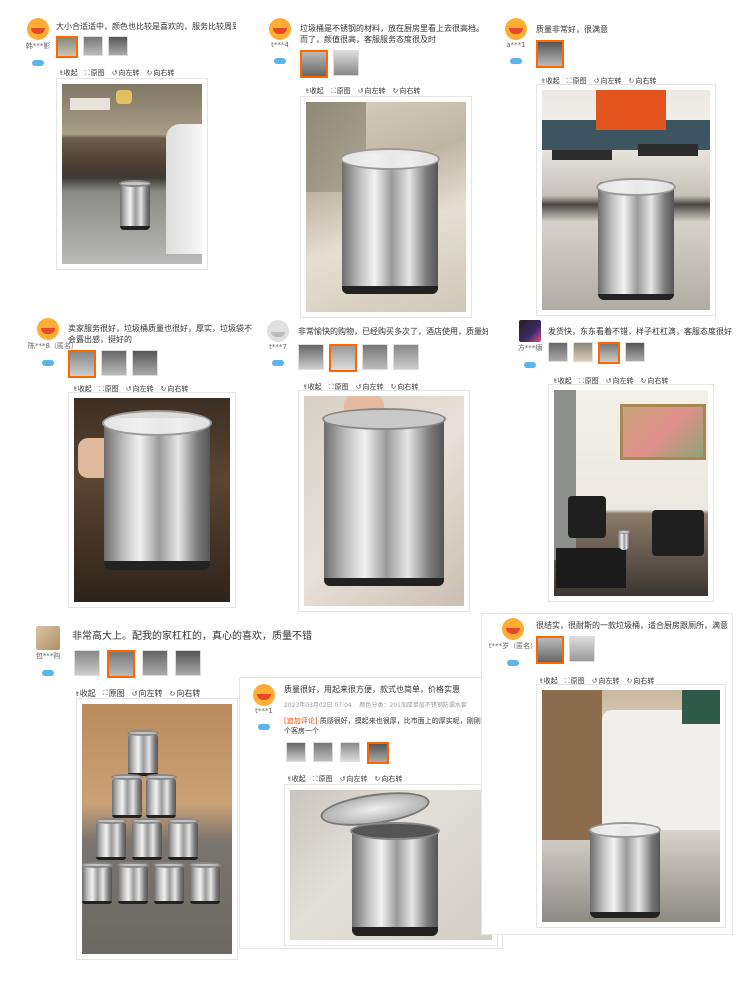 This screenshot has width=750, height=984. Describe the element at coordinates (375, 91) in the screenshot. I see `rotate-left-label: 向左转` at that location.